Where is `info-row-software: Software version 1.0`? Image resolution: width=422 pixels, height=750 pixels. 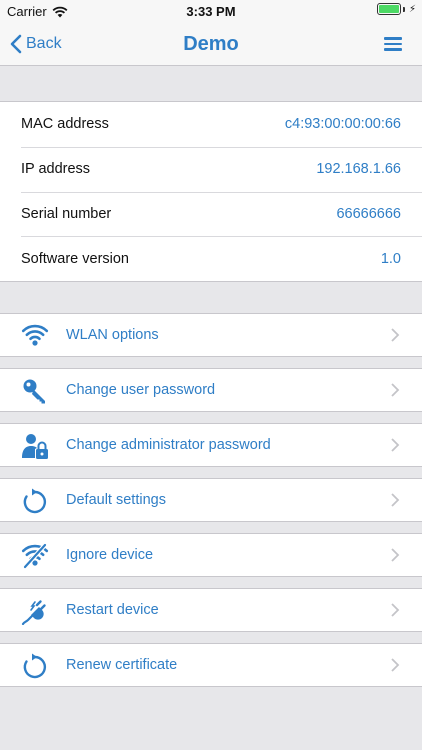 info-row-software: Software version 1.0 is located at coordinates (211, 258).